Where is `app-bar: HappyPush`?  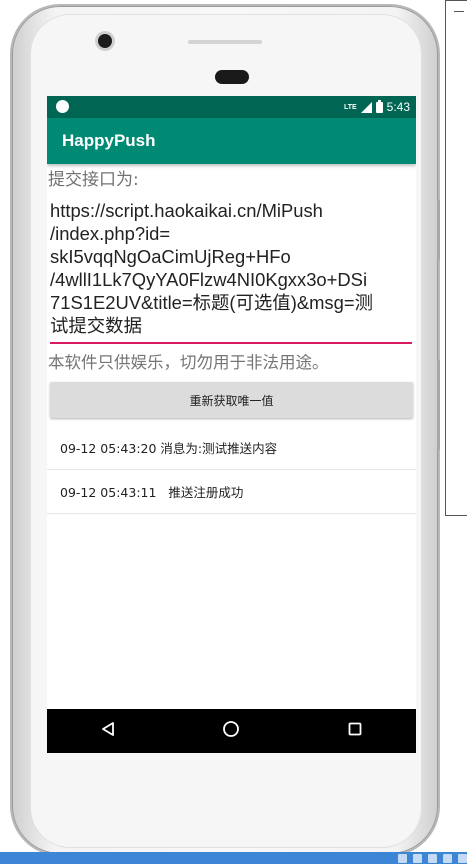
app-bar: HappyPush is located at coordinates (231, 141).